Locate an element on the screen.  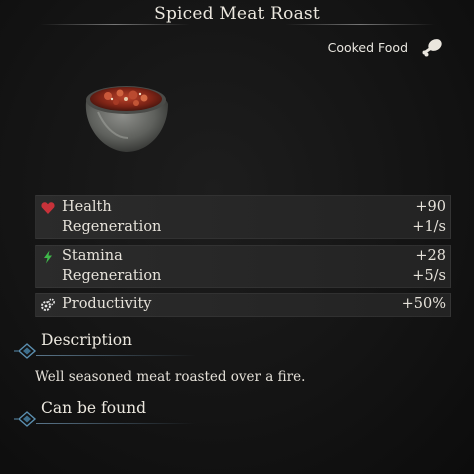
description-text: Well seasoned meat roasted over a fire. is located at coordinates (170, 377).